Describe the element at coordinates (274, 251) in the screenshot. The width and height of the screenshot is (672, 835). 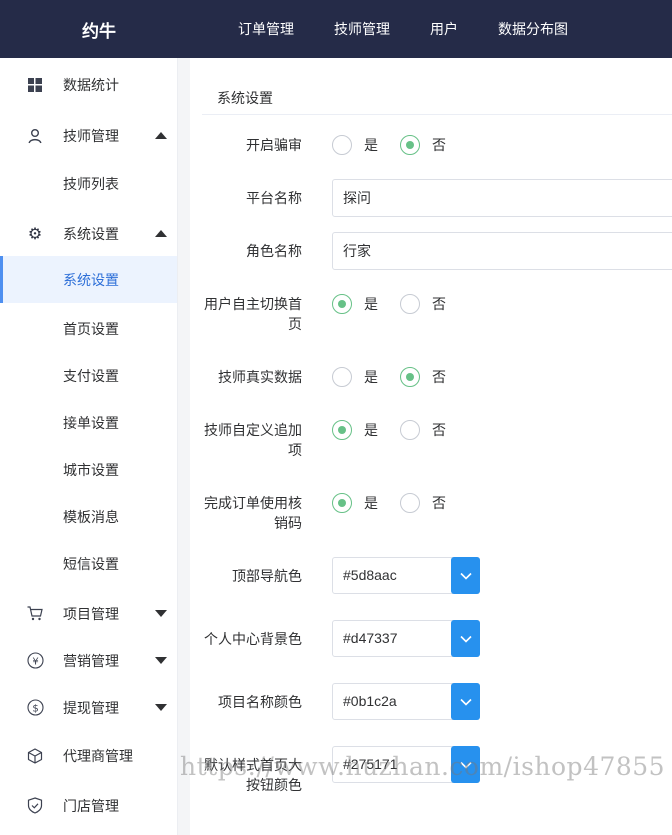
I see `role-name-label: 角色名称` at that location.